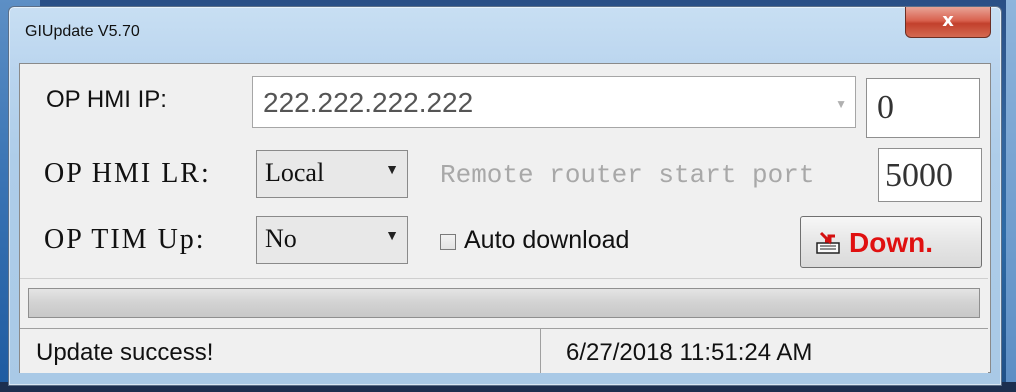 The height and width of the screenshot is (392, 1016). Describe the element at coordinates (125, 352) in the screenshot. I see `status-message: Update success!` at that location.